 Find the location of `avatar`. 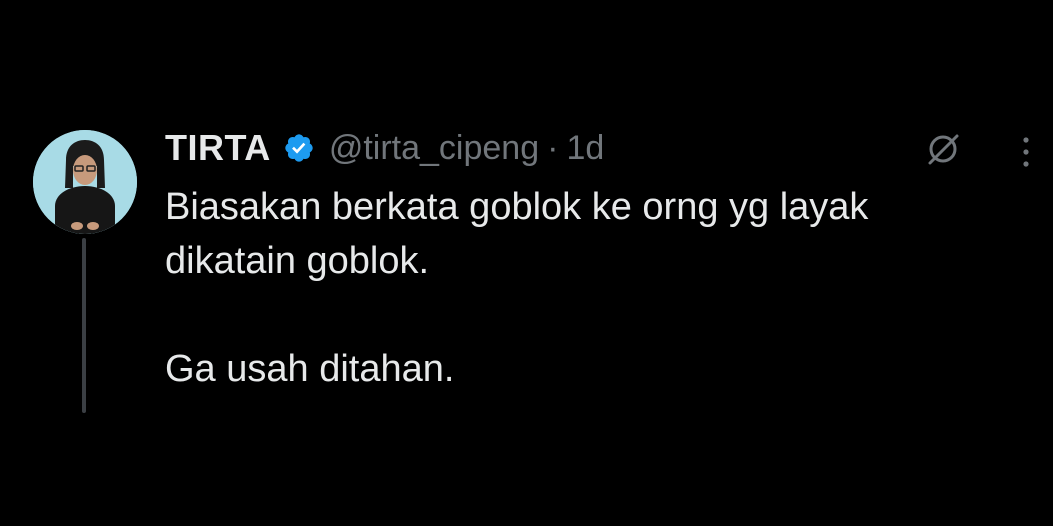

avatar is located at coordinates (85, 182).